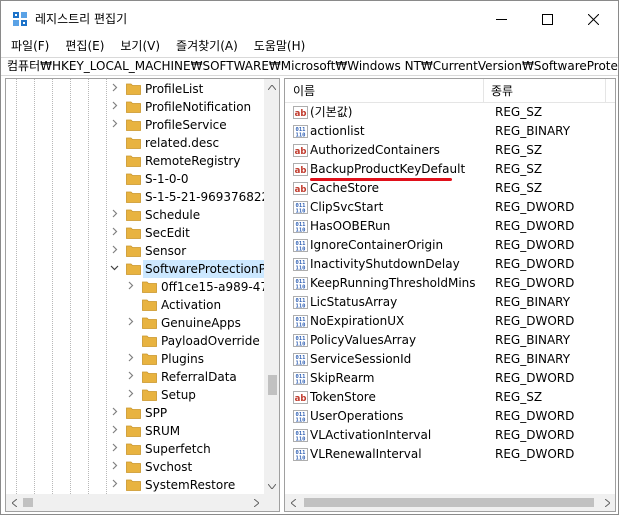  What do you see at coordinates (450, 169) in the screenshot?
I see `value-row: ab BackupProductKeyDefault REG_SZ` at bounding box center [450, 169].